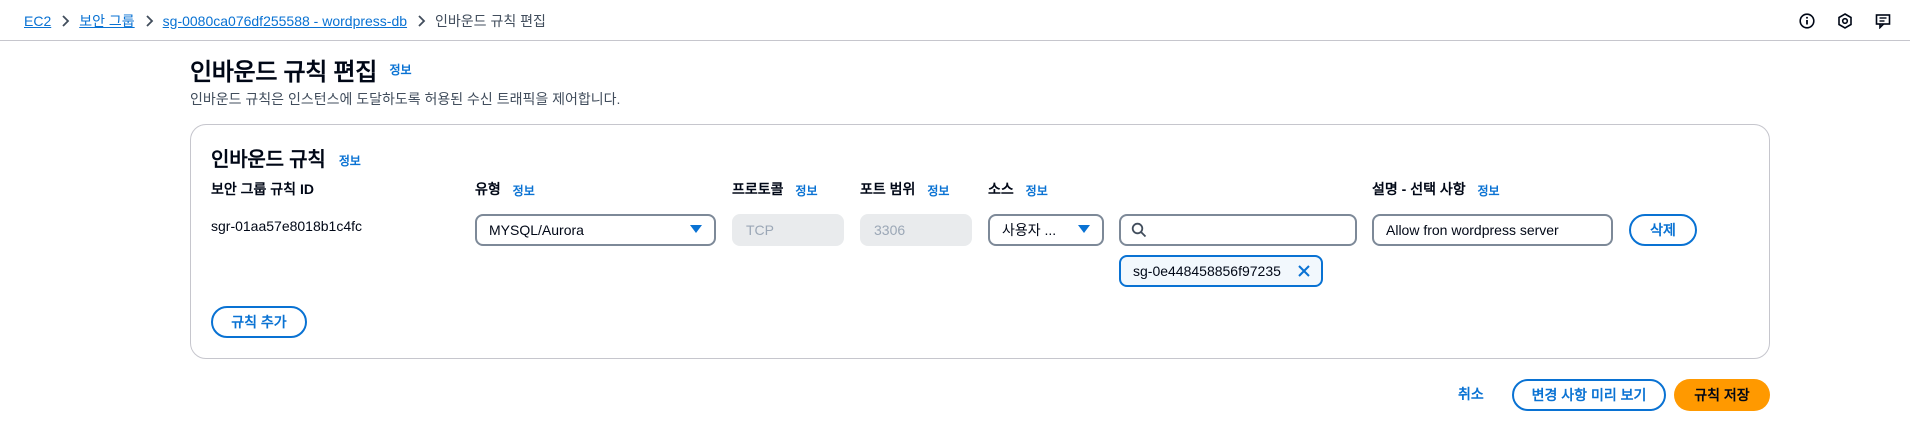 Image resolution: width=1910 pixels, height=434 pixels. I want to click on column-header-type-text: 유형, so click(488, 189).